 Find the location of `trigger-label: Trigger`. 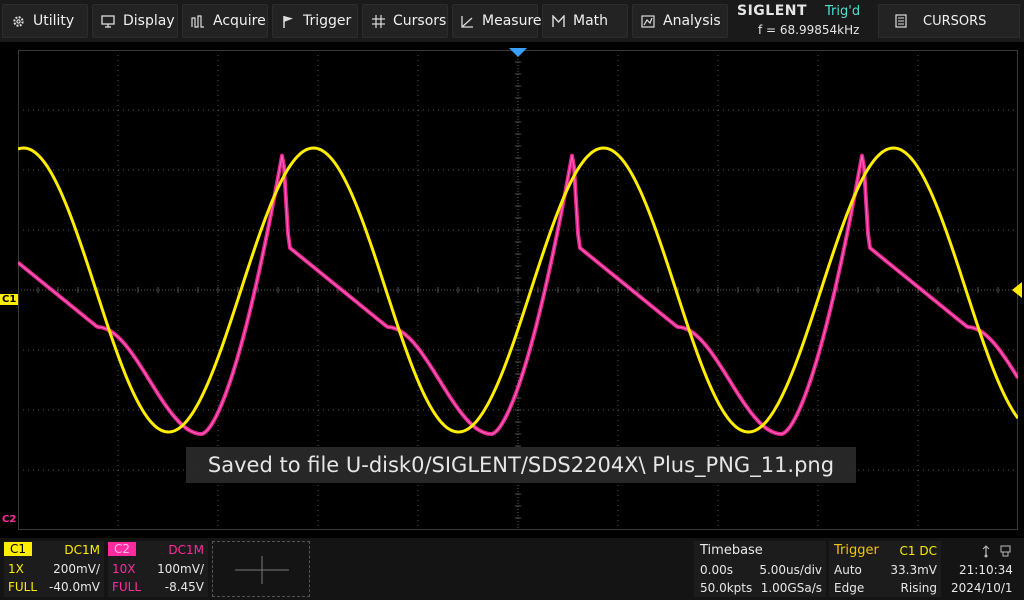

trigger-label: Trigger is located at coordinates (327, 21).